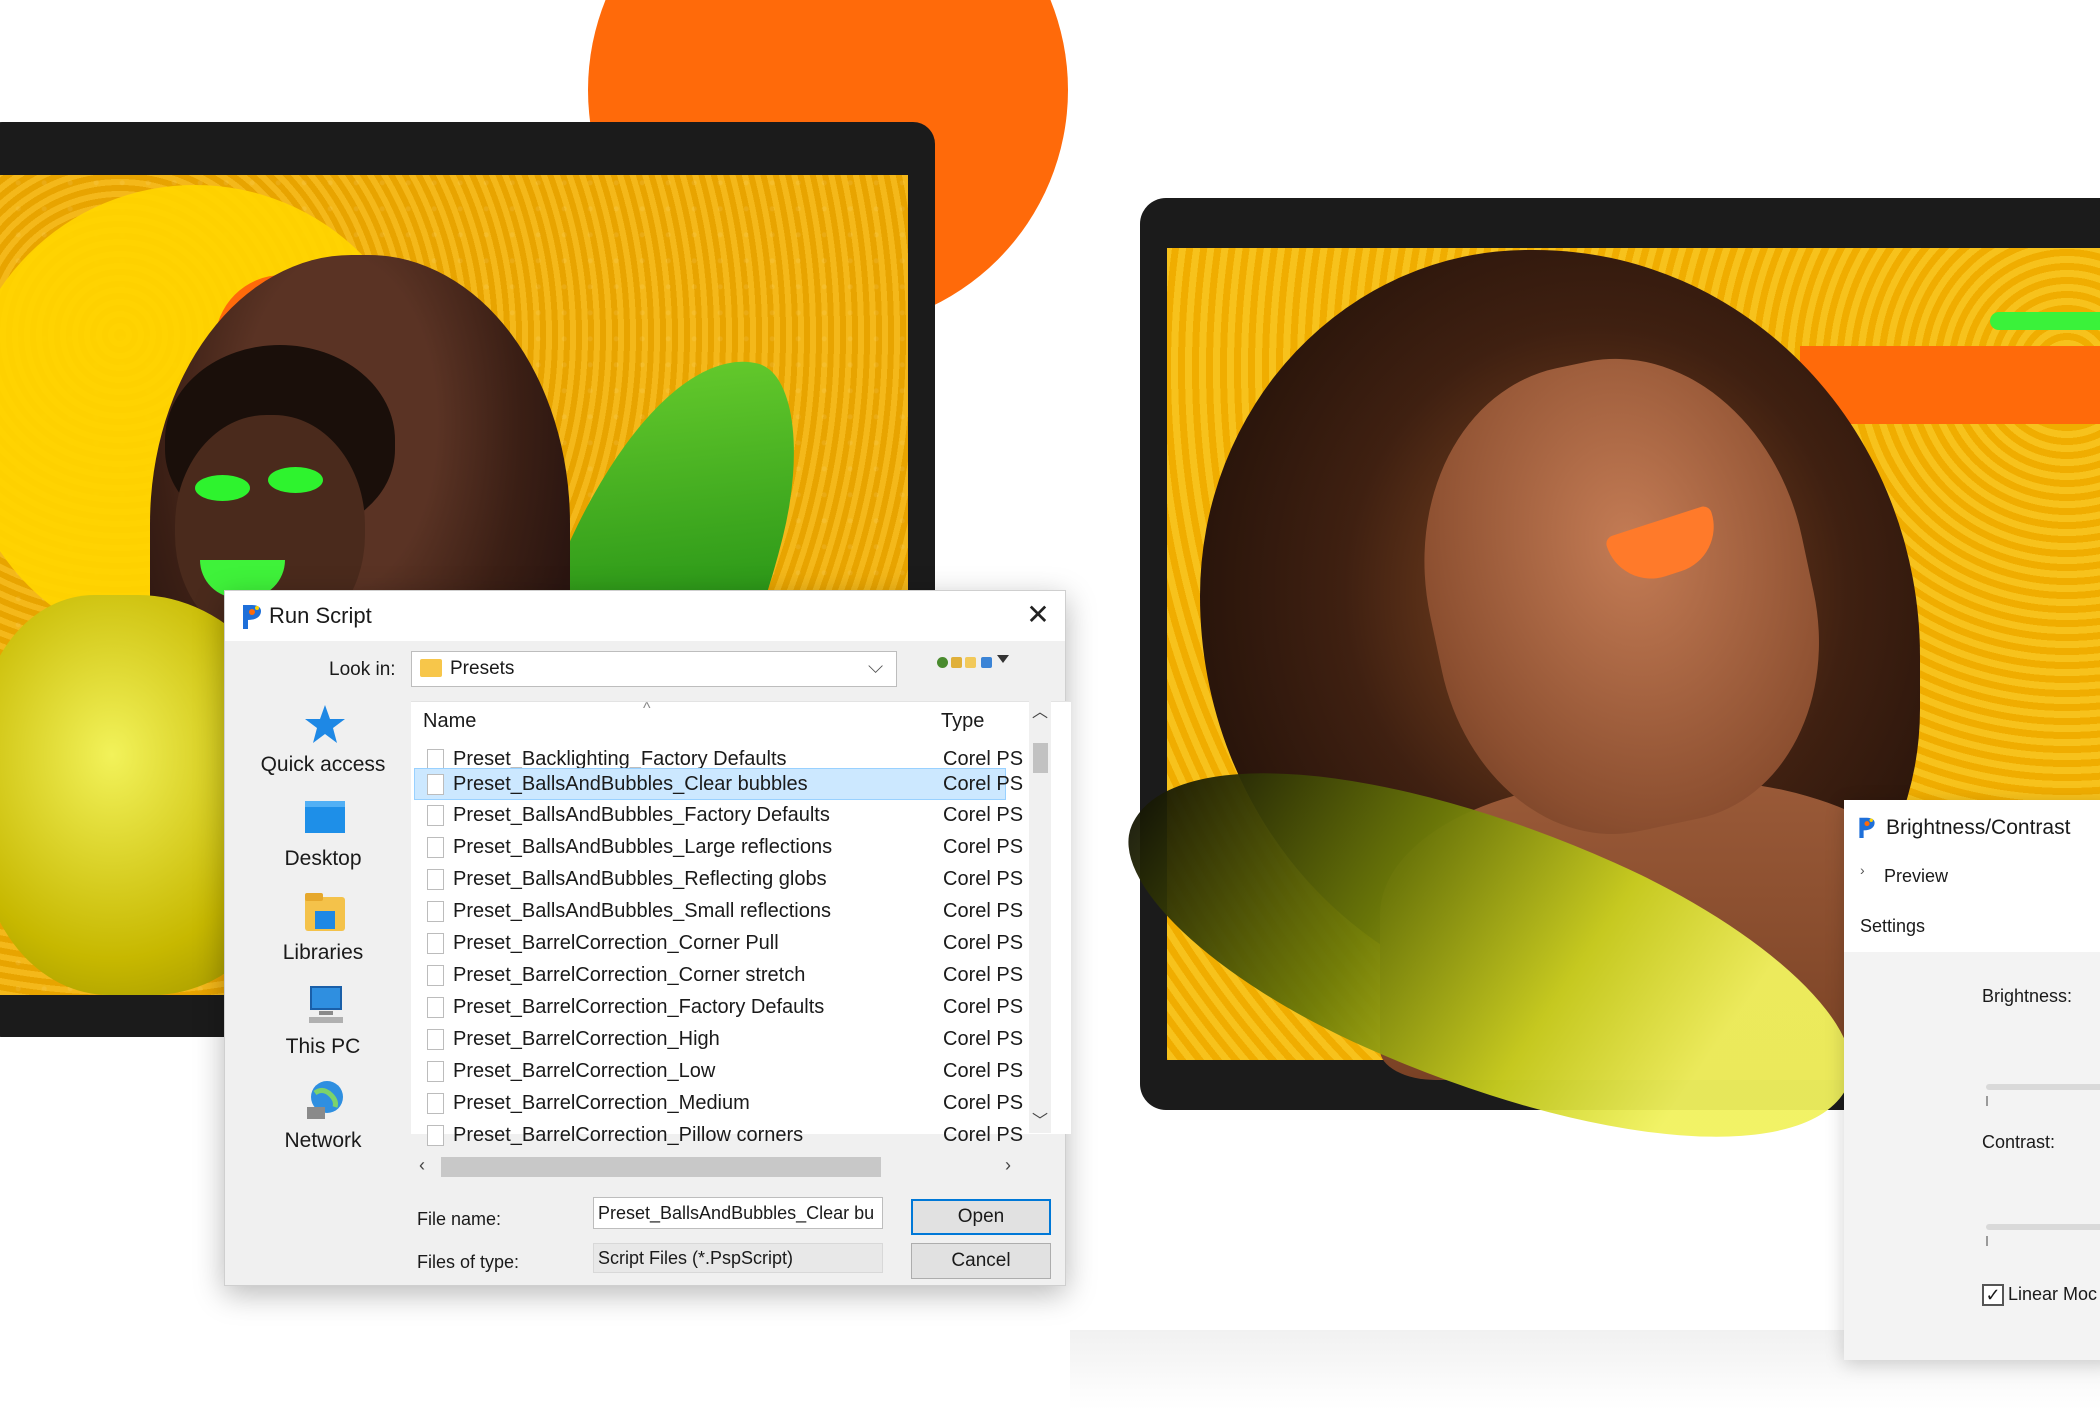 Image resolution: width=2100 pixels, height=1410 pixels. What do you see at coordinates (2019, 1142) in the screenshot?
I see `contrast-label: Contrast:` at bounding box center [2019, 1142].